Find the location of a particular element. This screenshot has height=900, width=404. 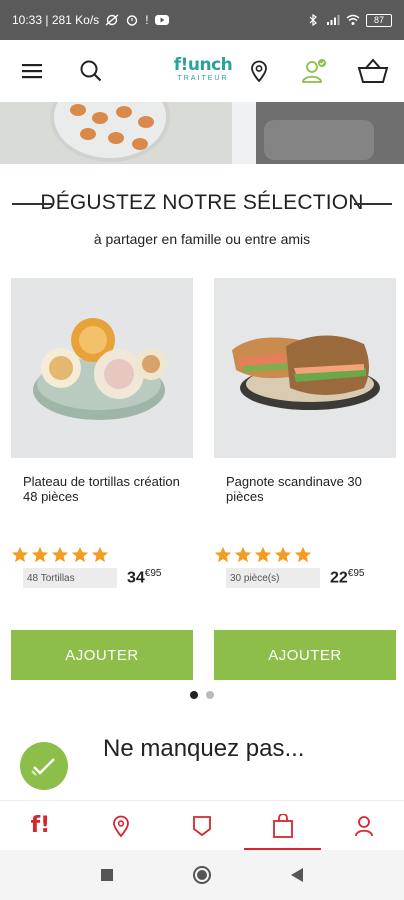

nav-home: f! is located at coordinates (40, 825).